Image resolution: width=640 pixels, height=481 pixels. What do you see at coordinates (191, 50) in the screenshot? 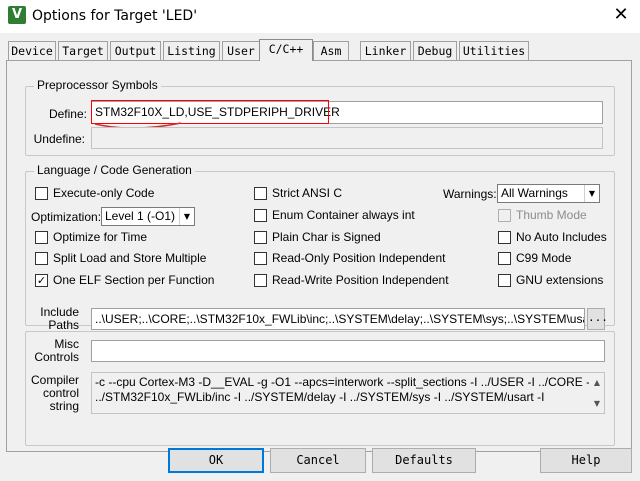
I see `tab-listing: Listing` at bounding box center [191, 50].